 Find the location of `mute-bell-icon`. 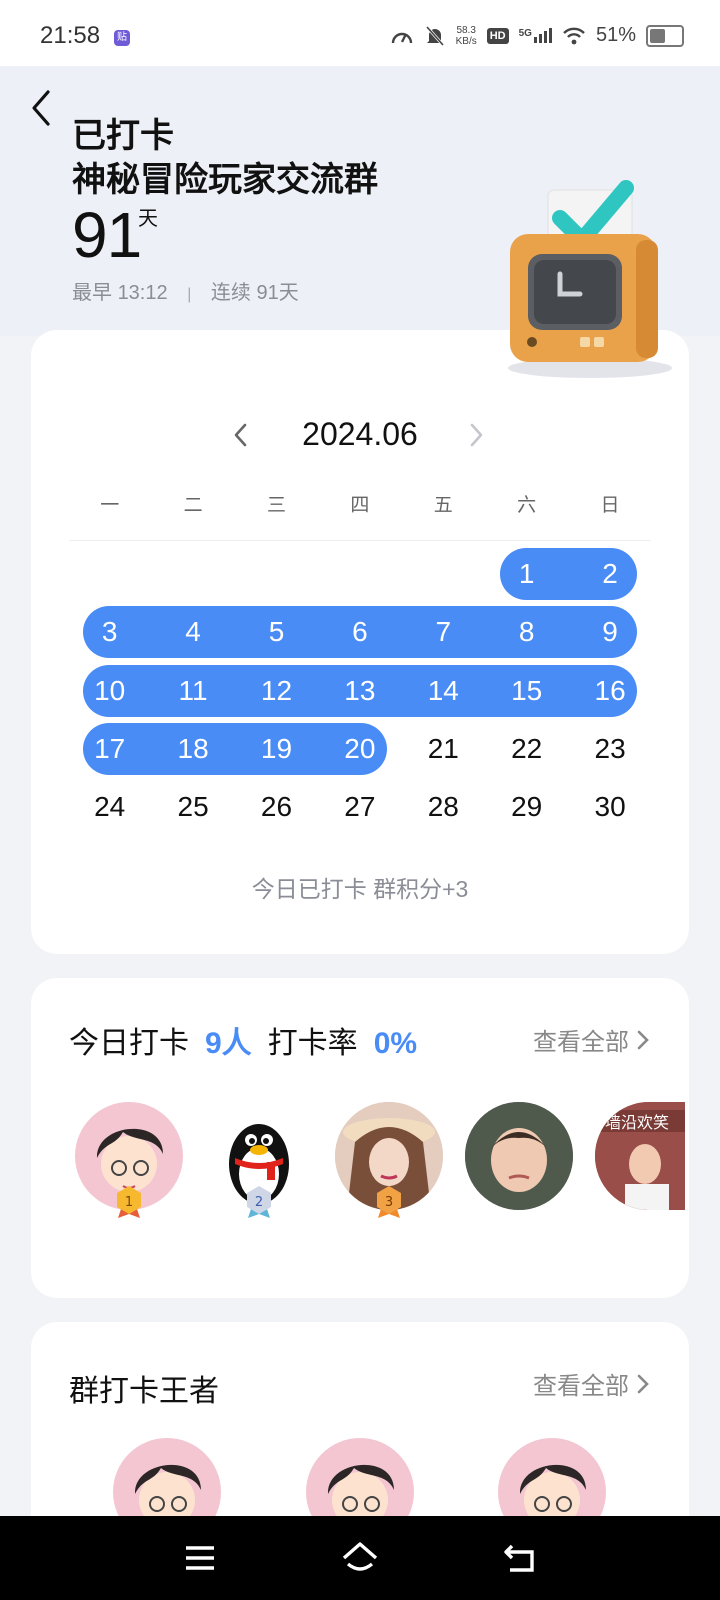

mute-bell-icon is located at coordinates (434, 35).